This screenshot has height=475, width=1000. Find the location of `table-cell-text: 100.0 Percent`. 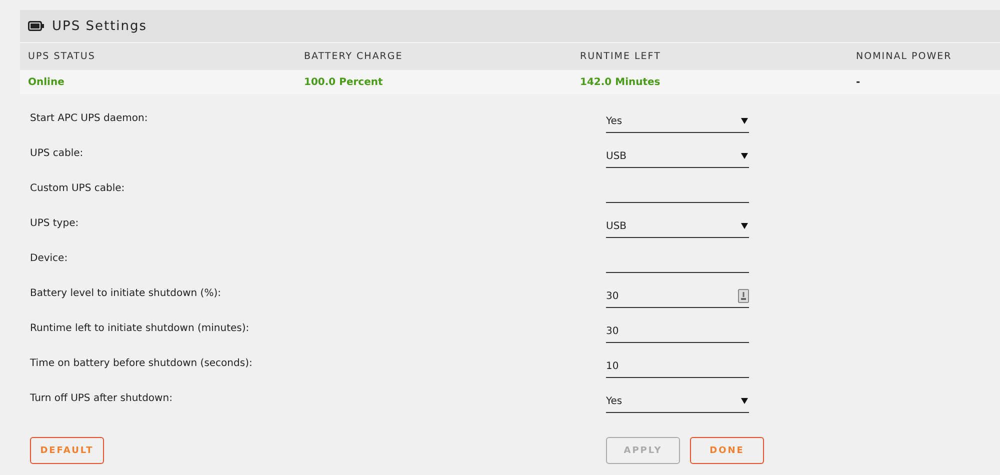

table-cell-text: 100.0 Percent is located at coordinates (344, 82).